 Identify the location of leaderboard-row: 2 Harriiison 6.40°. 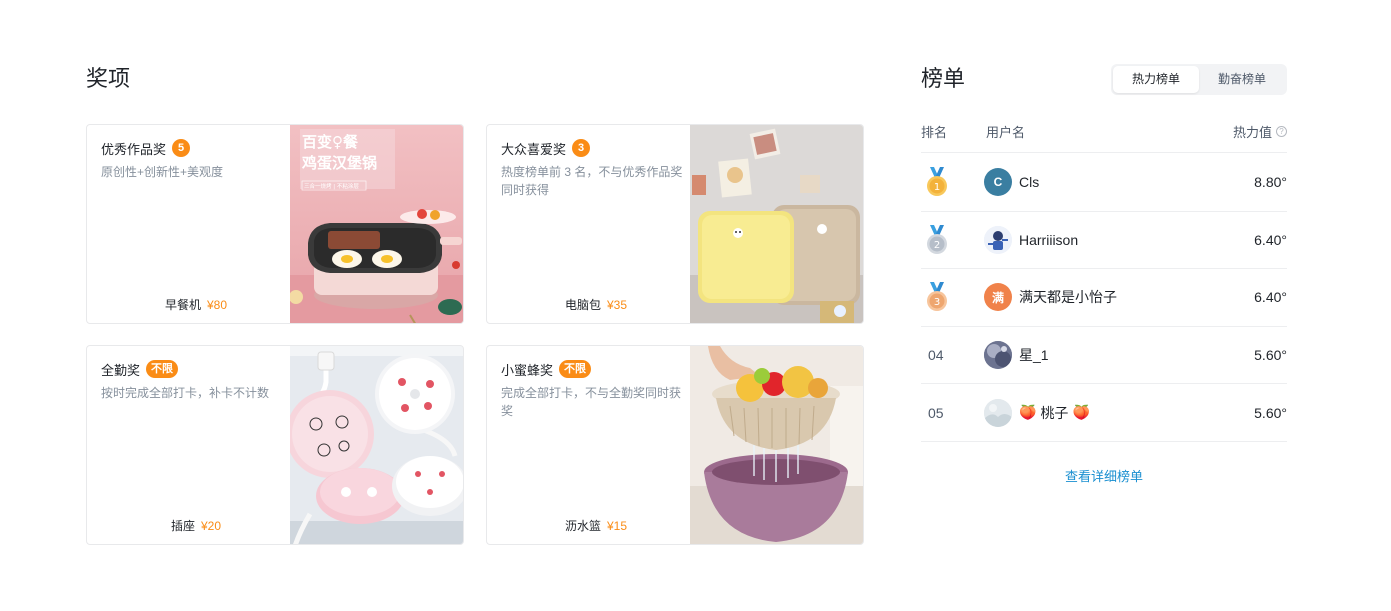
(1104, 241).